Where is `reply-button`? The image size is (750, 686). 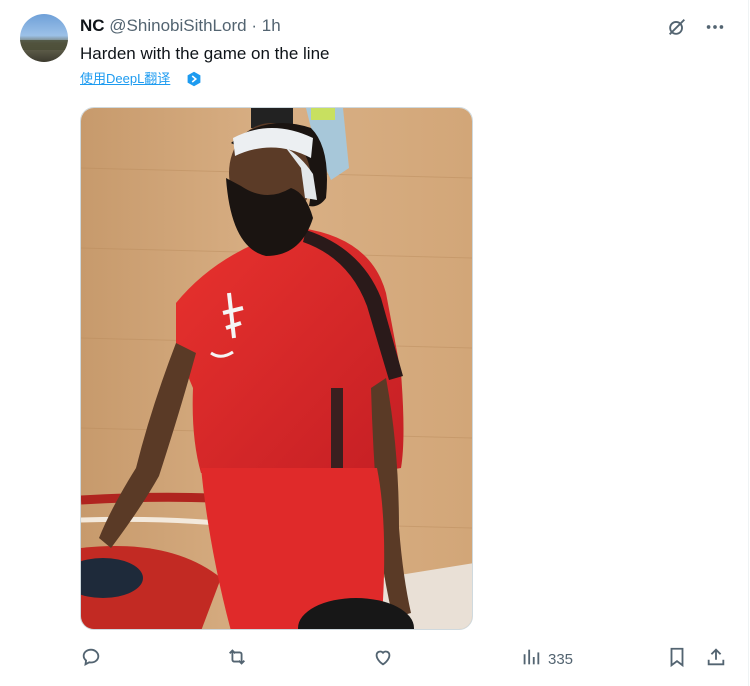 reply-button is located at coordinates (91, 659).